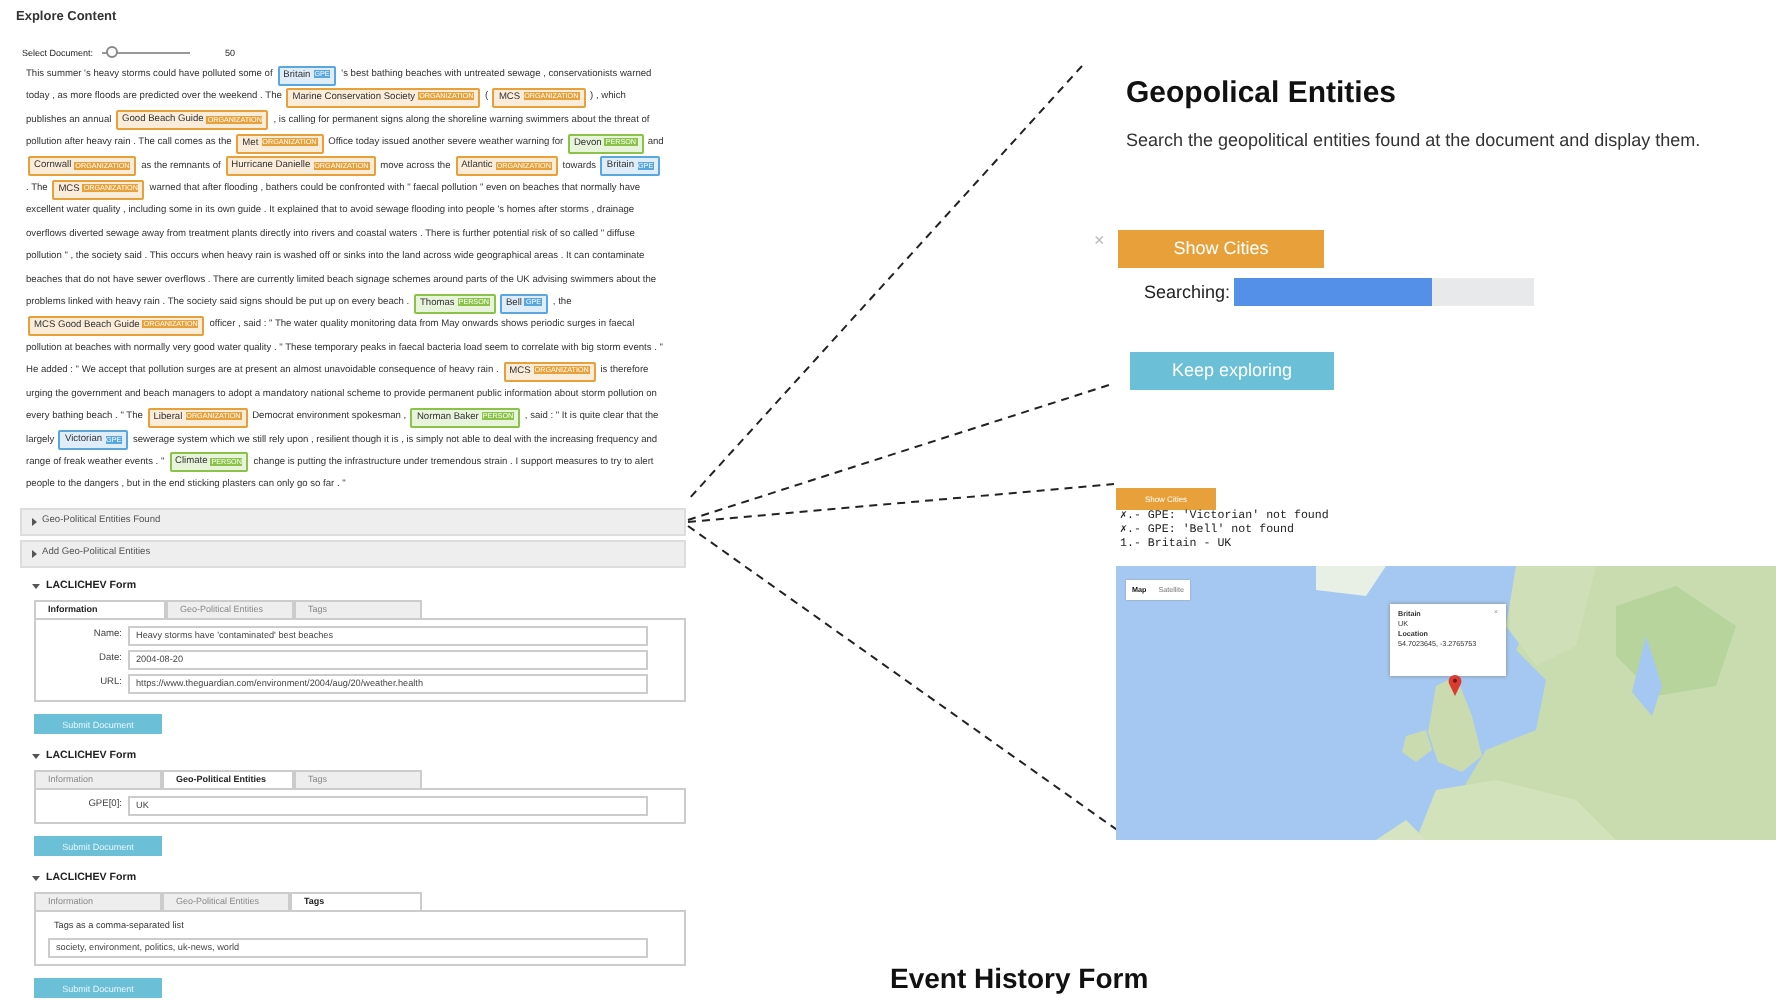 The image size is (1776, 1008). I want to click on panel-title: Geopolical Entities, so click(1262, 93).